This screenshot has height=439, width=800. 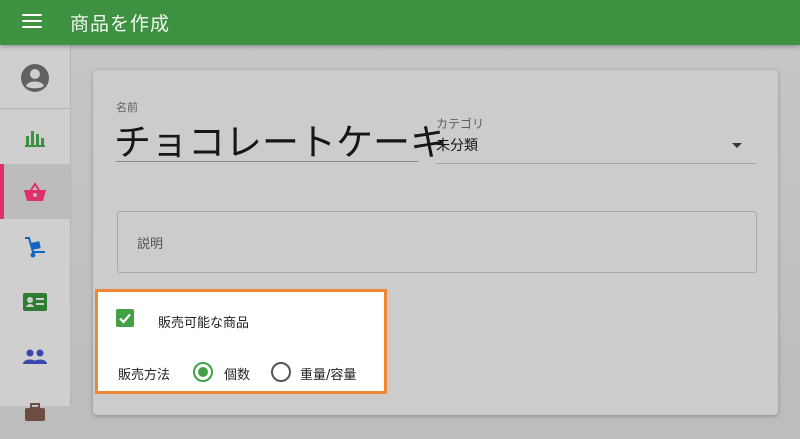 What do you see at coordinates (596, 163) in the screenshot?
I see `category-underline` at bounding box center [596, 163].